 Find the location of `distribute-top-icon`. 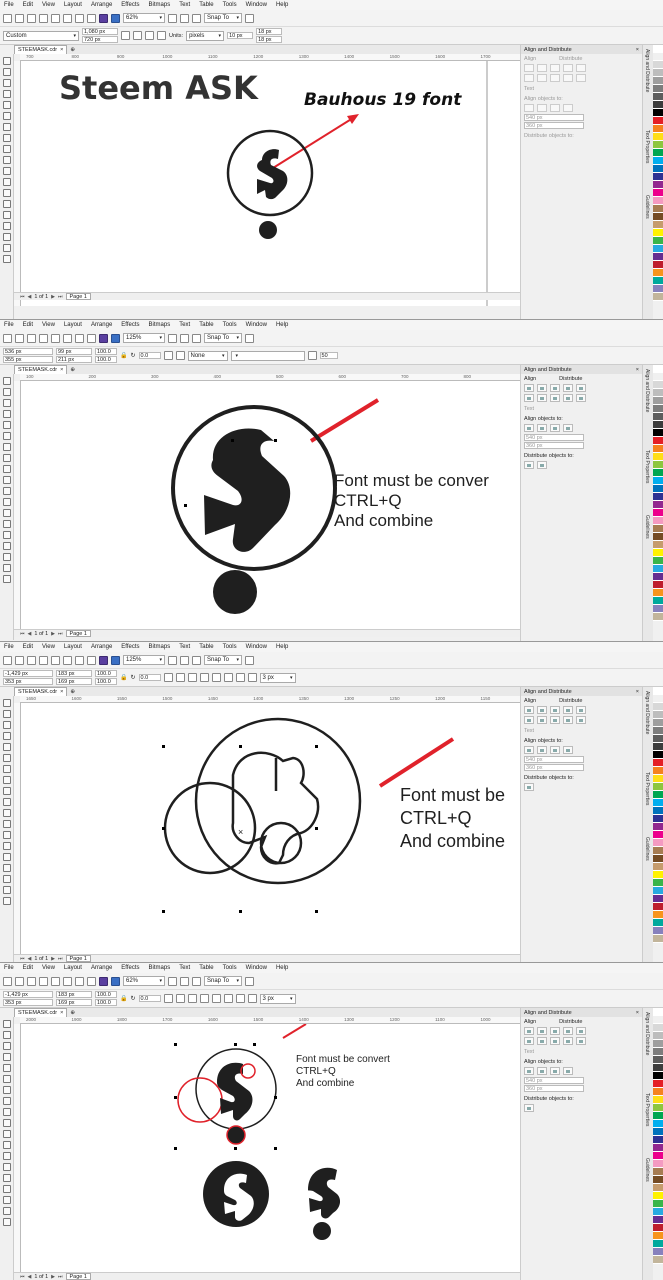

distribute-top-icon is located at coordinates (568, 1041).